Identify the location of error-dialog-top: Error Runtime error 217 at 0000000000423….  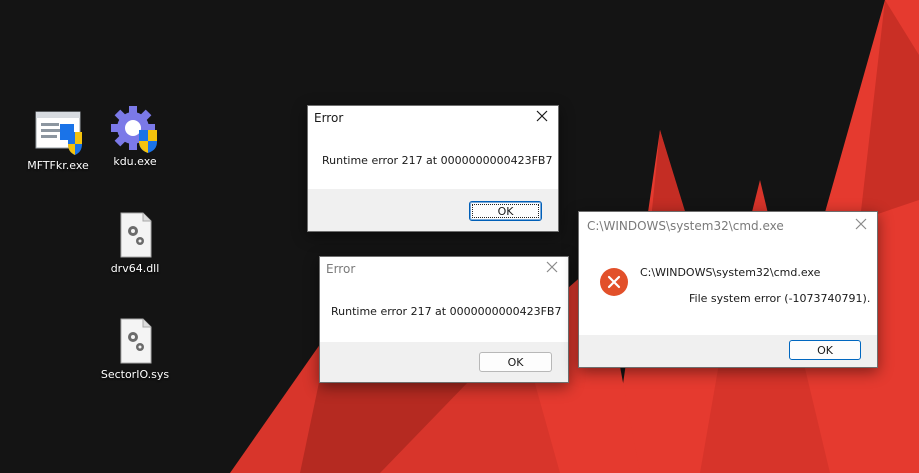
(433, 168).